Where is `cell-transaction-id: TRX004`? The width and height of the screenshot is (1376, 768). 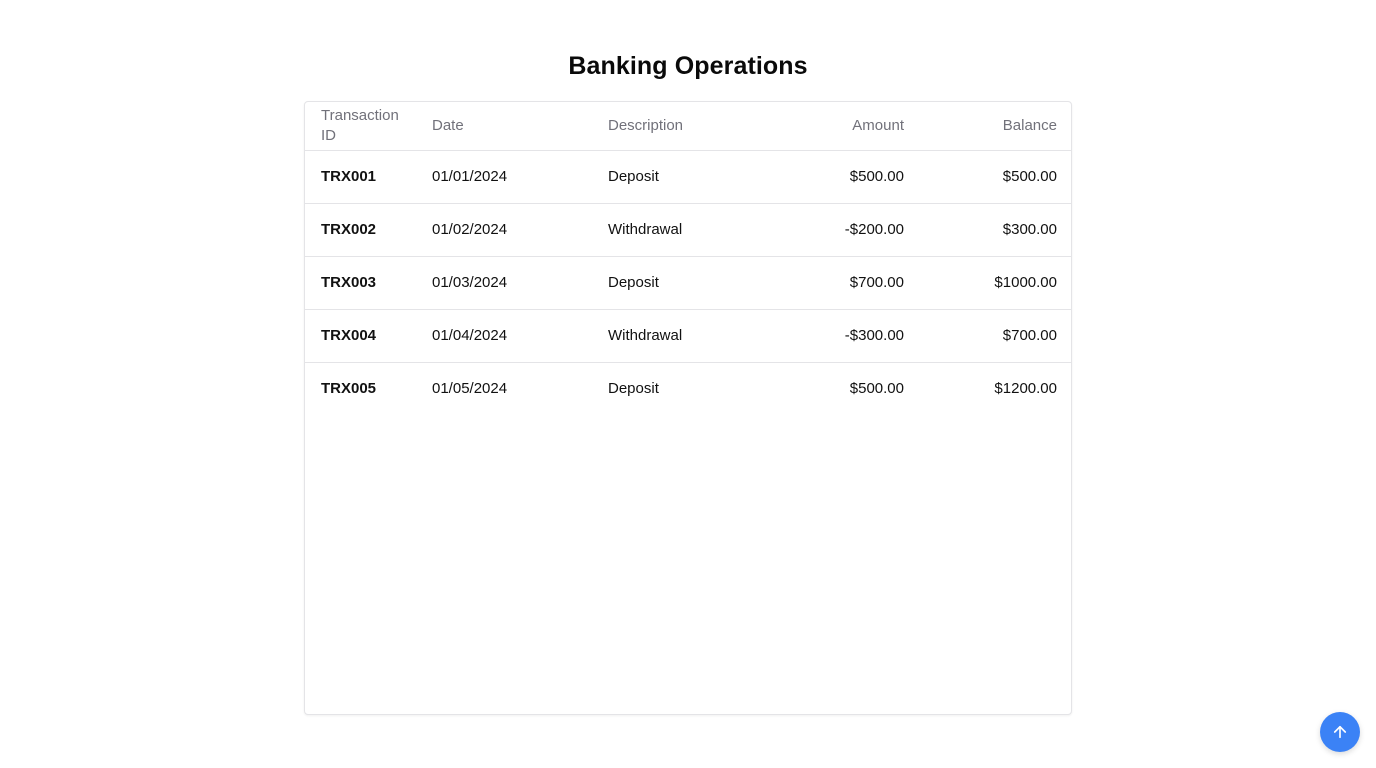
cell-transaction-id: TRX004 is located at coordinates (349, 335).